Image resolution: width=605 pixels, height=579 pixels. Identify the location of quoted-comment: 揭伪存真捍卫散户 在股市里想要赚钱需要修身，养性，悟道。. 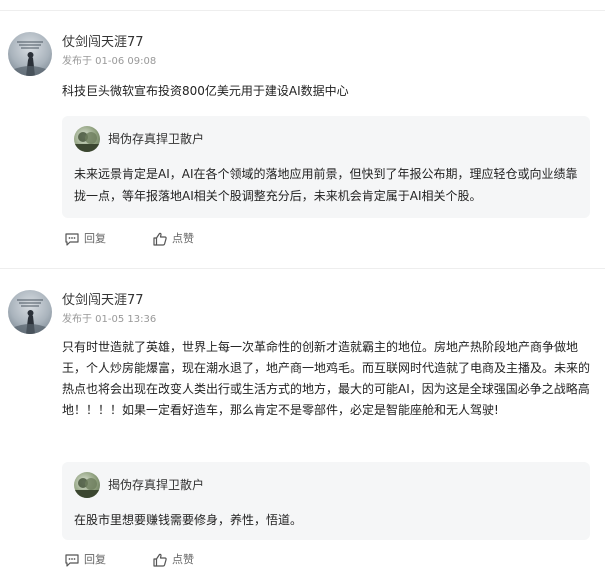
(326, 501).